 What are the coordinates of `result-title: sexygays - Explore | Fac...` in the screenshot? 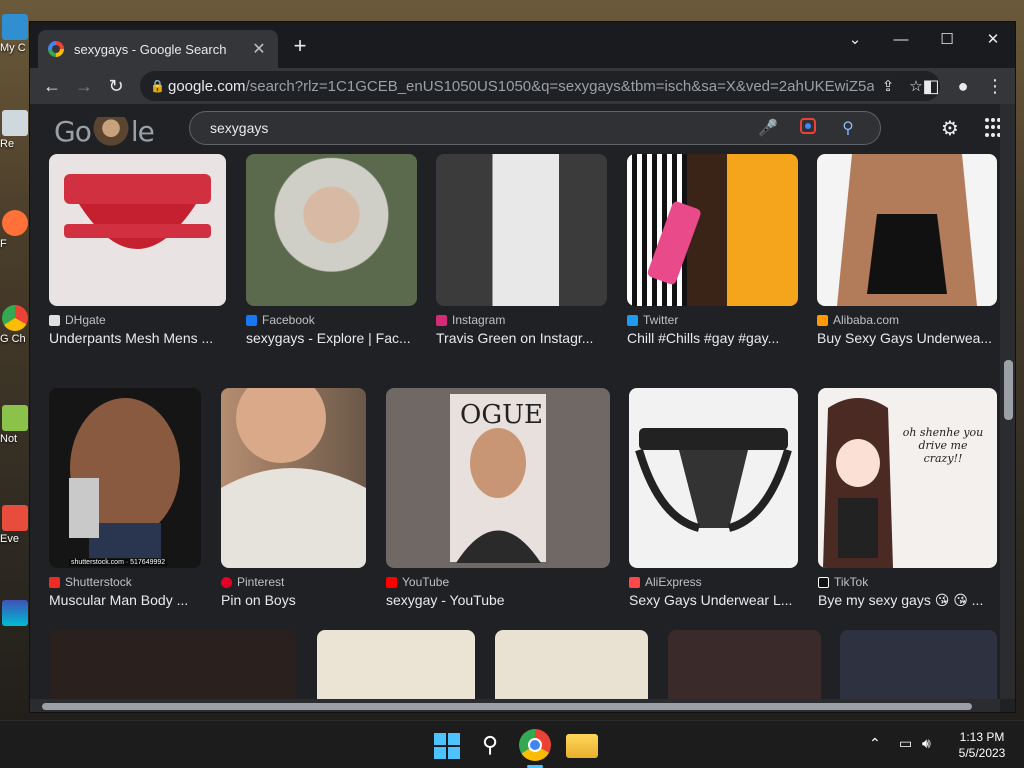 It's located at (331, 338).